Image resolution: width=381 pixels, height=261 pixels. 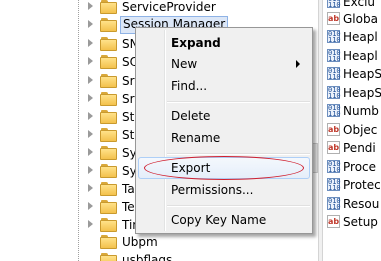 What do you see at coordinates (360, 167) in the screenshot?
I see `value-name: Proce` at bounding box center [360, 167].